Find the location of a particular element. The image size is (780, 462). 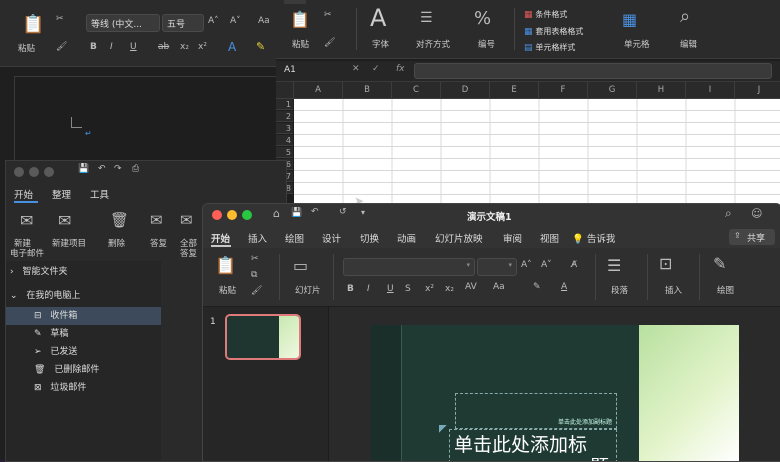

smart-folders-header: › 智能文件夹 is located at coordinates (83, 272).